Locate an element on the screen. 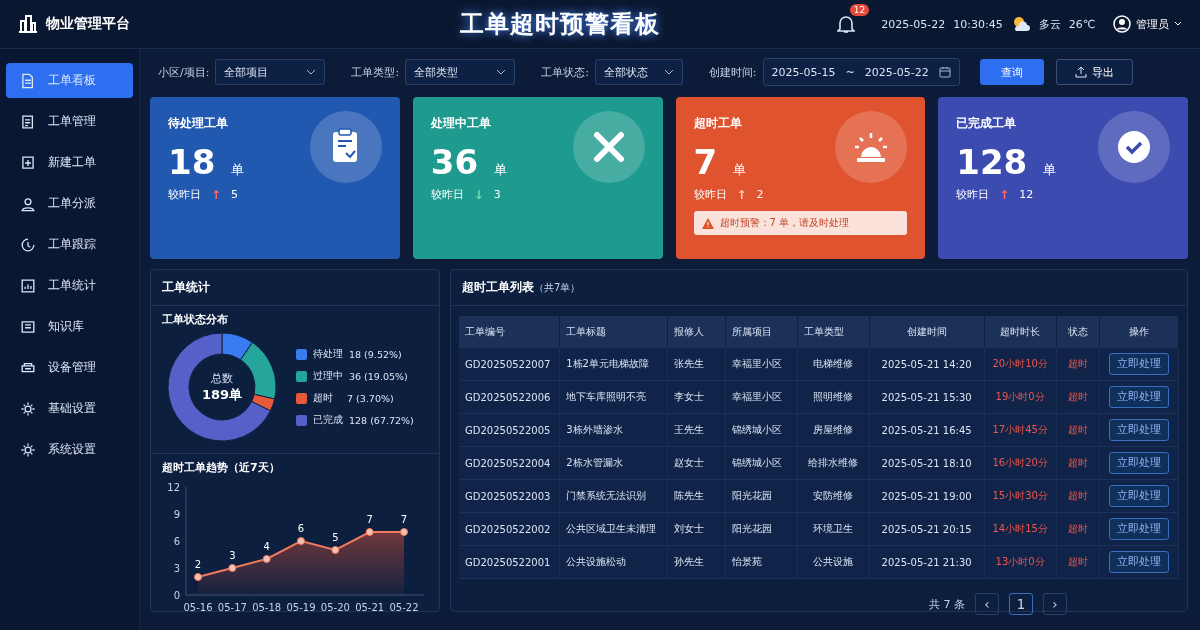  trend-arrow: ↓ is located at coordinates (478, 194).